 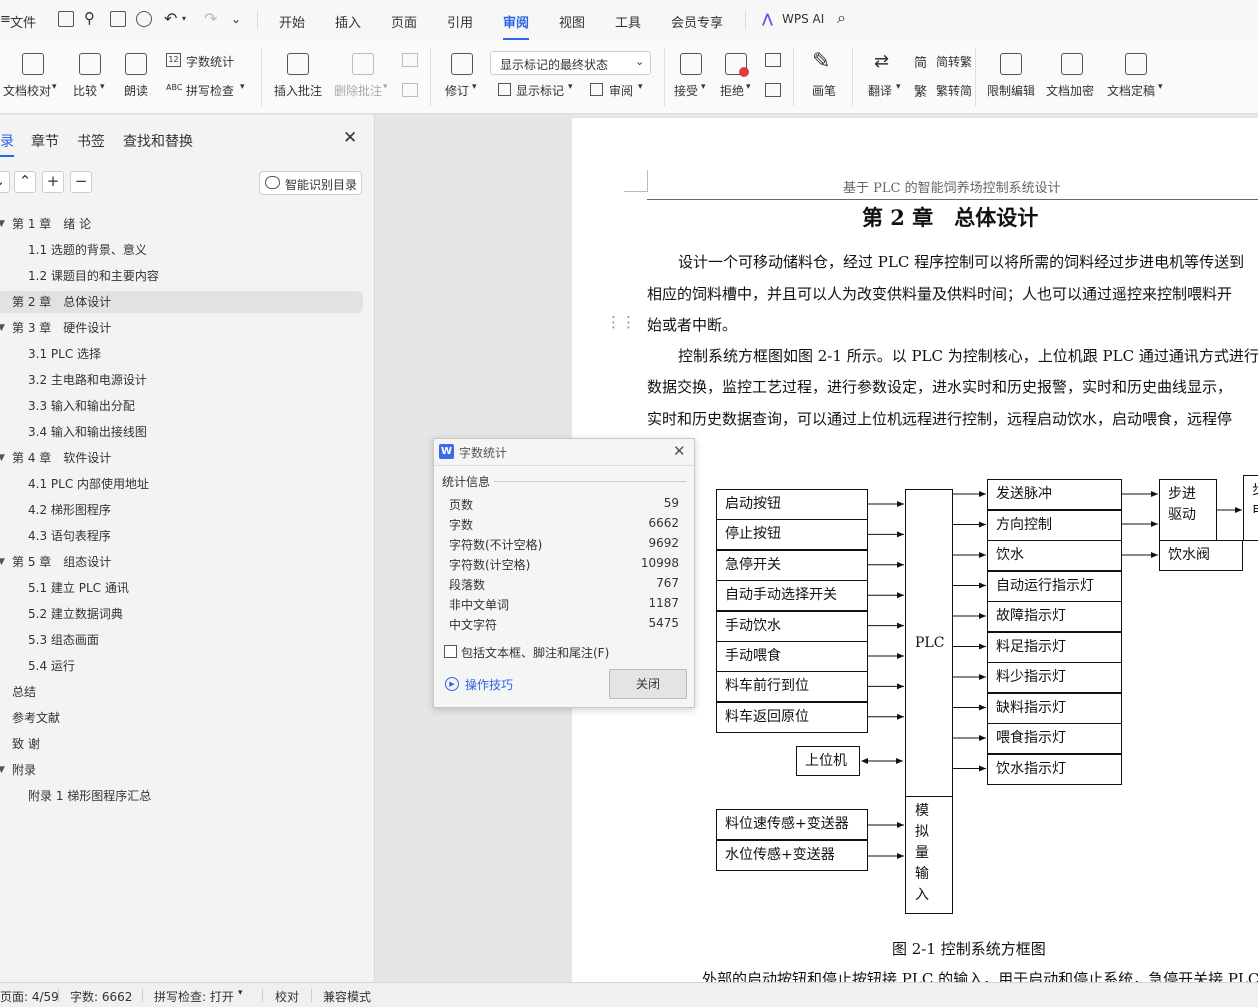 I want to click on dialog-close-icon: ✕, so click(x=679, y=451).